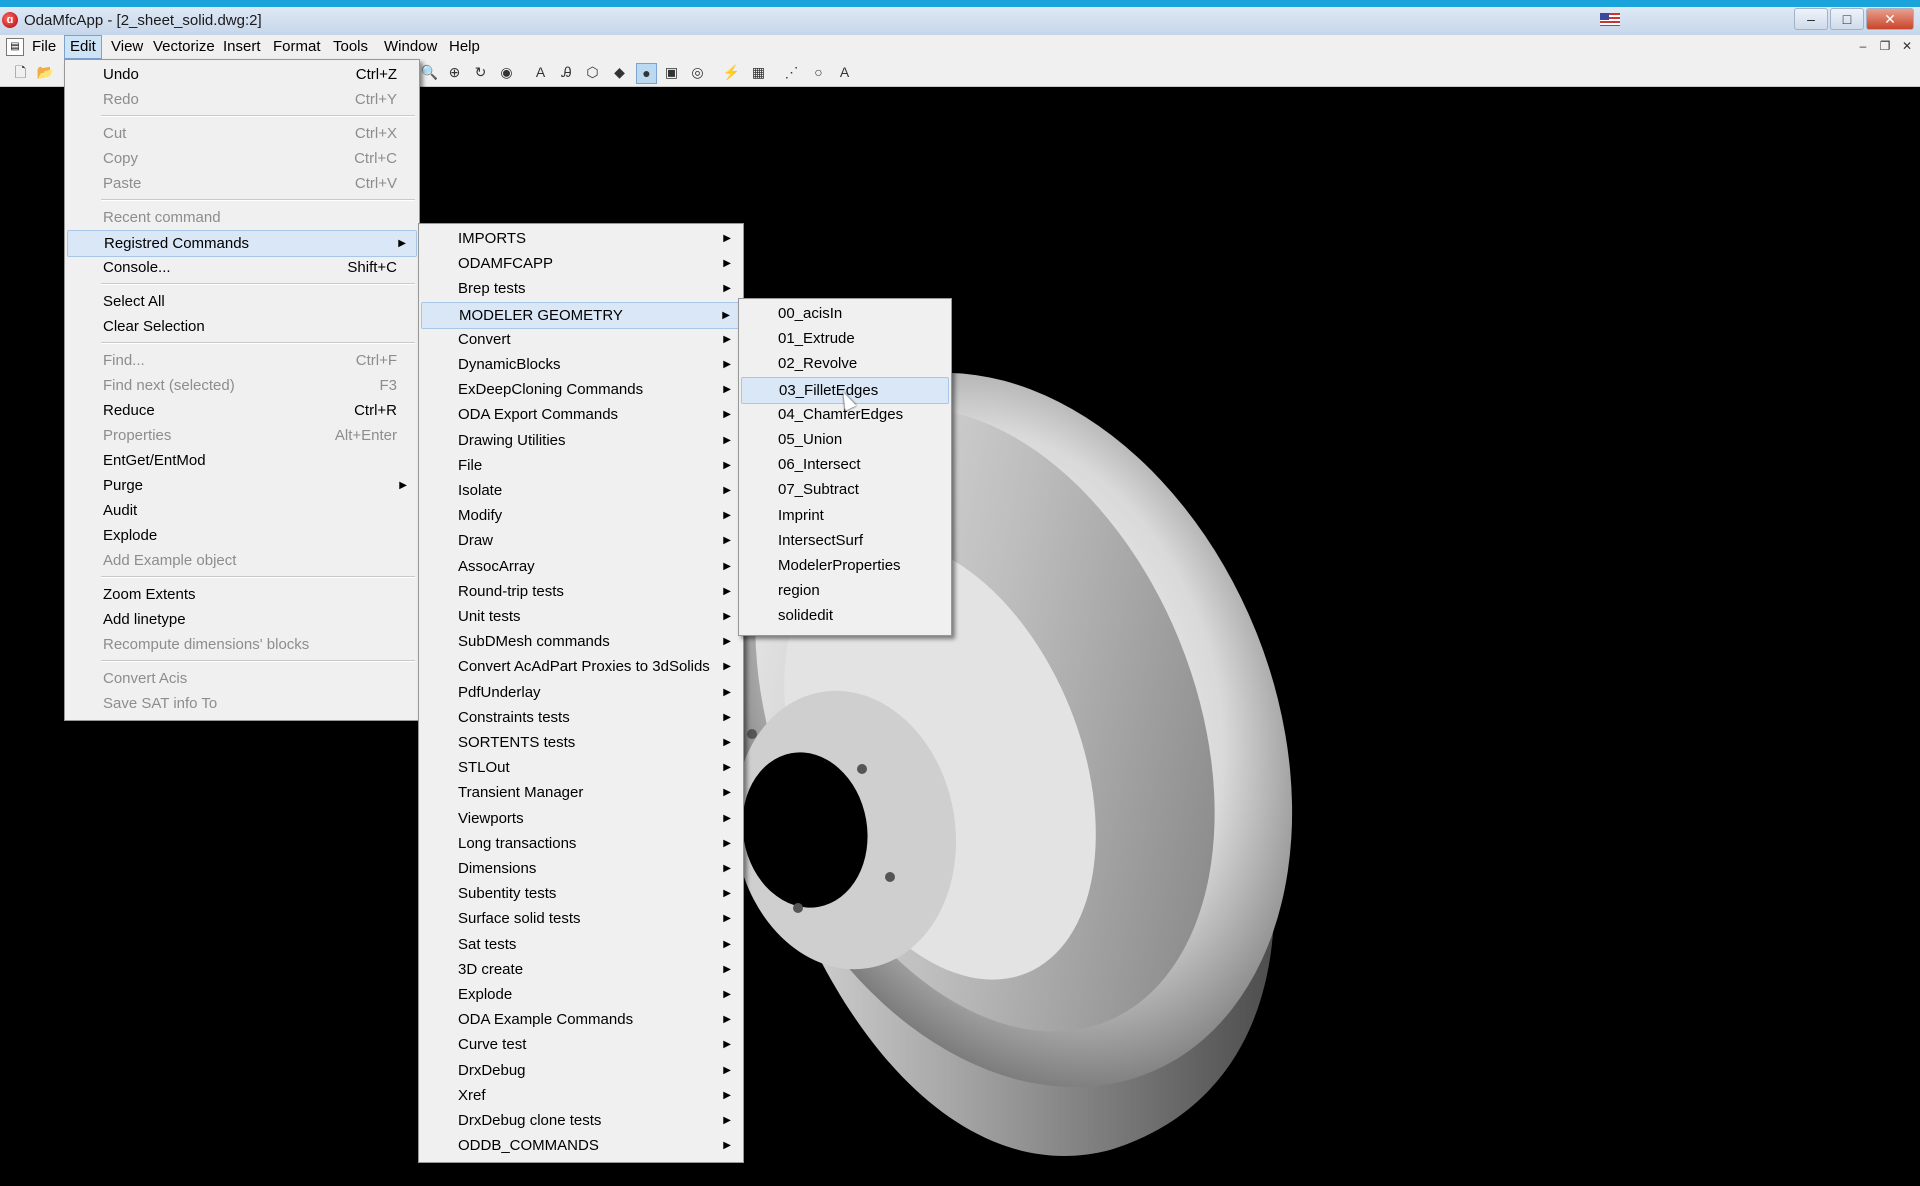 This screenshot has height=1186, width=1920. Describe the element at coordinates (581, 1145) in the screenshot. I see `registered-command-oddb-commands: ODDB_COMMANDS ▶` at that location.